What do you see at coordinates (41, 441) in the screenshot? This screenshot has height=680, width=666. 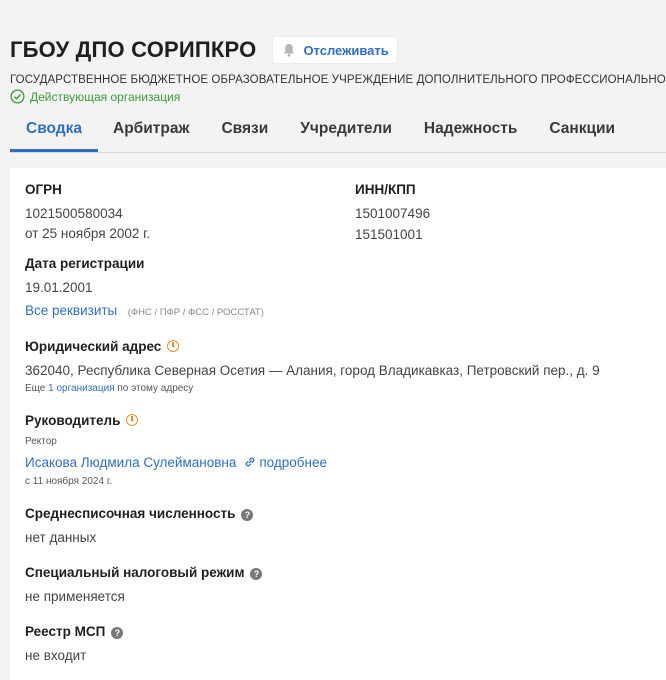 I see `head-role: Ректор` at bounding box center [41, 441].